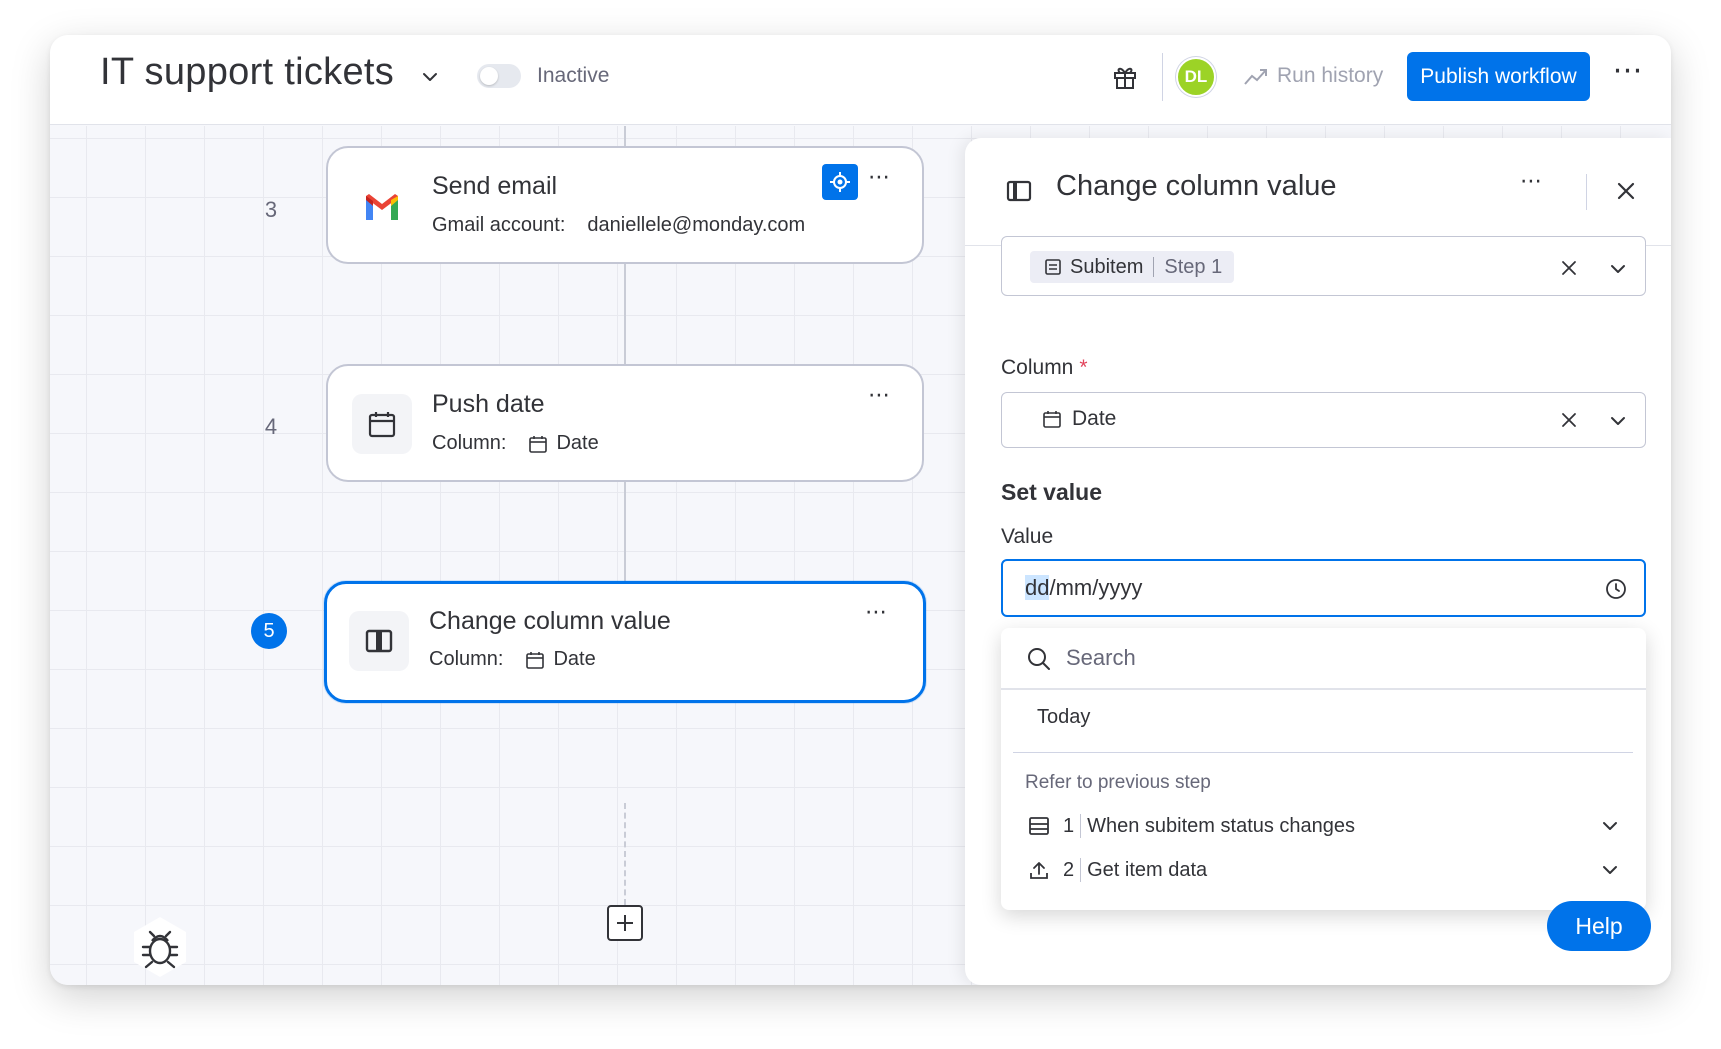 Image resolution: width=1721 pixels, height=1049 pixels. I want to click on bug-icon, so click(160, 947).